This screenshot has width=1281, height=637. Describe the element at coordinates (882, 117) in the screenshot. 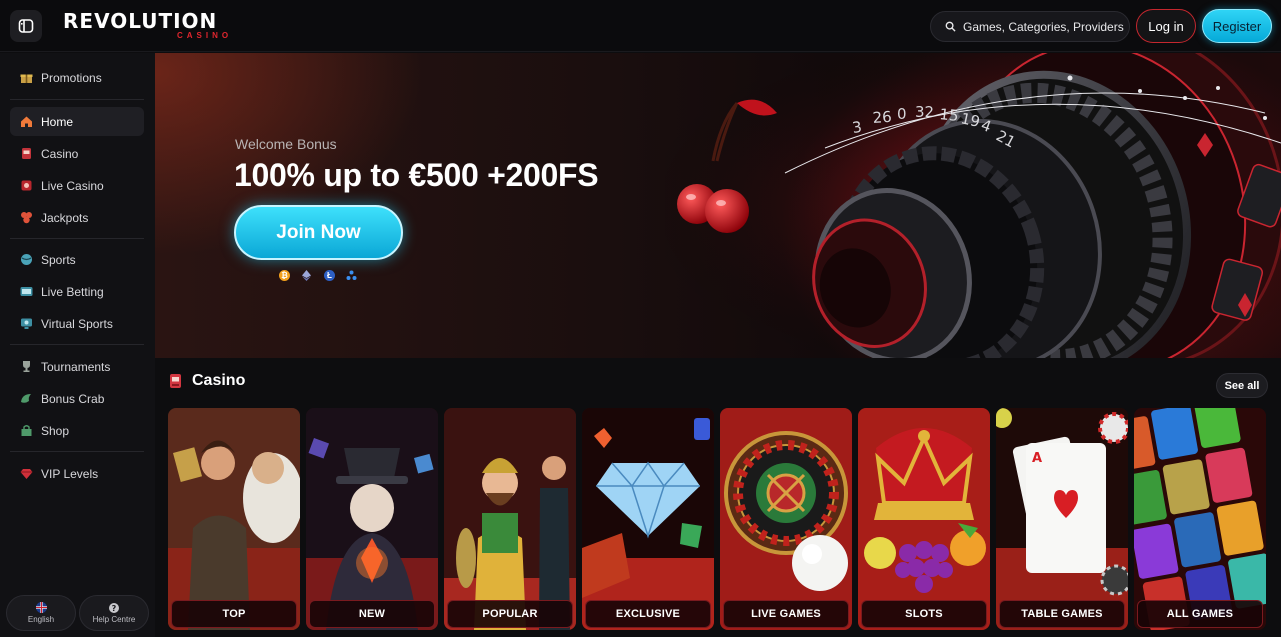

I see `svg-text: 26` at that location.